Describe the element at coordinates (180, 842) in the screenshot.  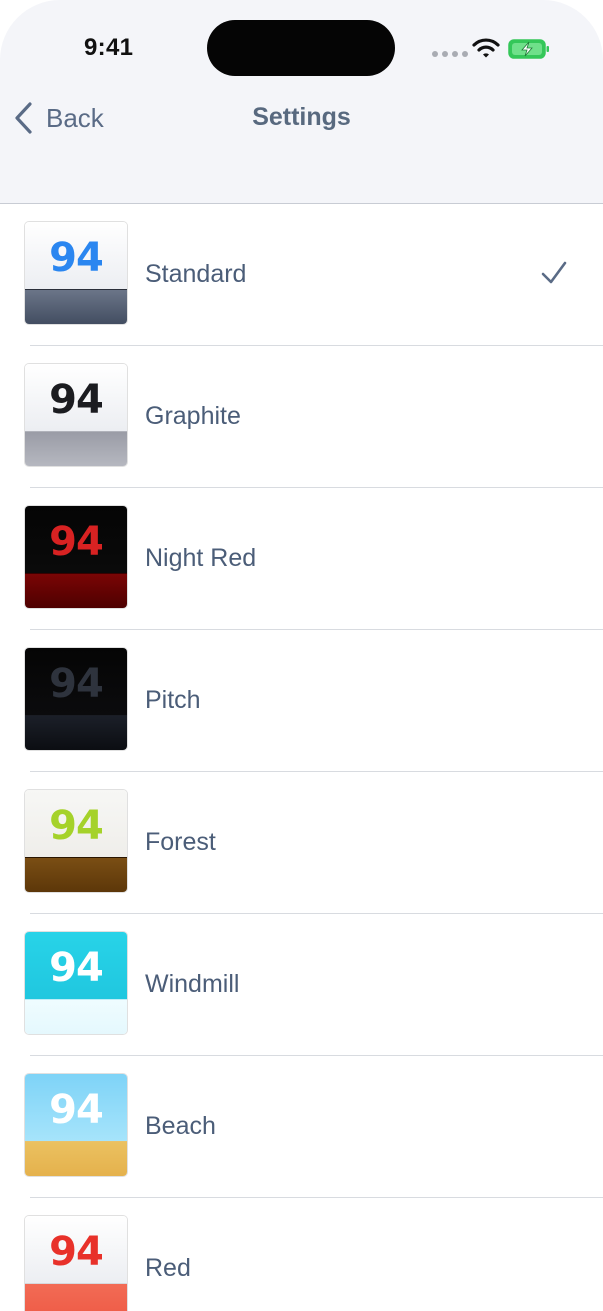
I see `theme-label: Forest` at that location.